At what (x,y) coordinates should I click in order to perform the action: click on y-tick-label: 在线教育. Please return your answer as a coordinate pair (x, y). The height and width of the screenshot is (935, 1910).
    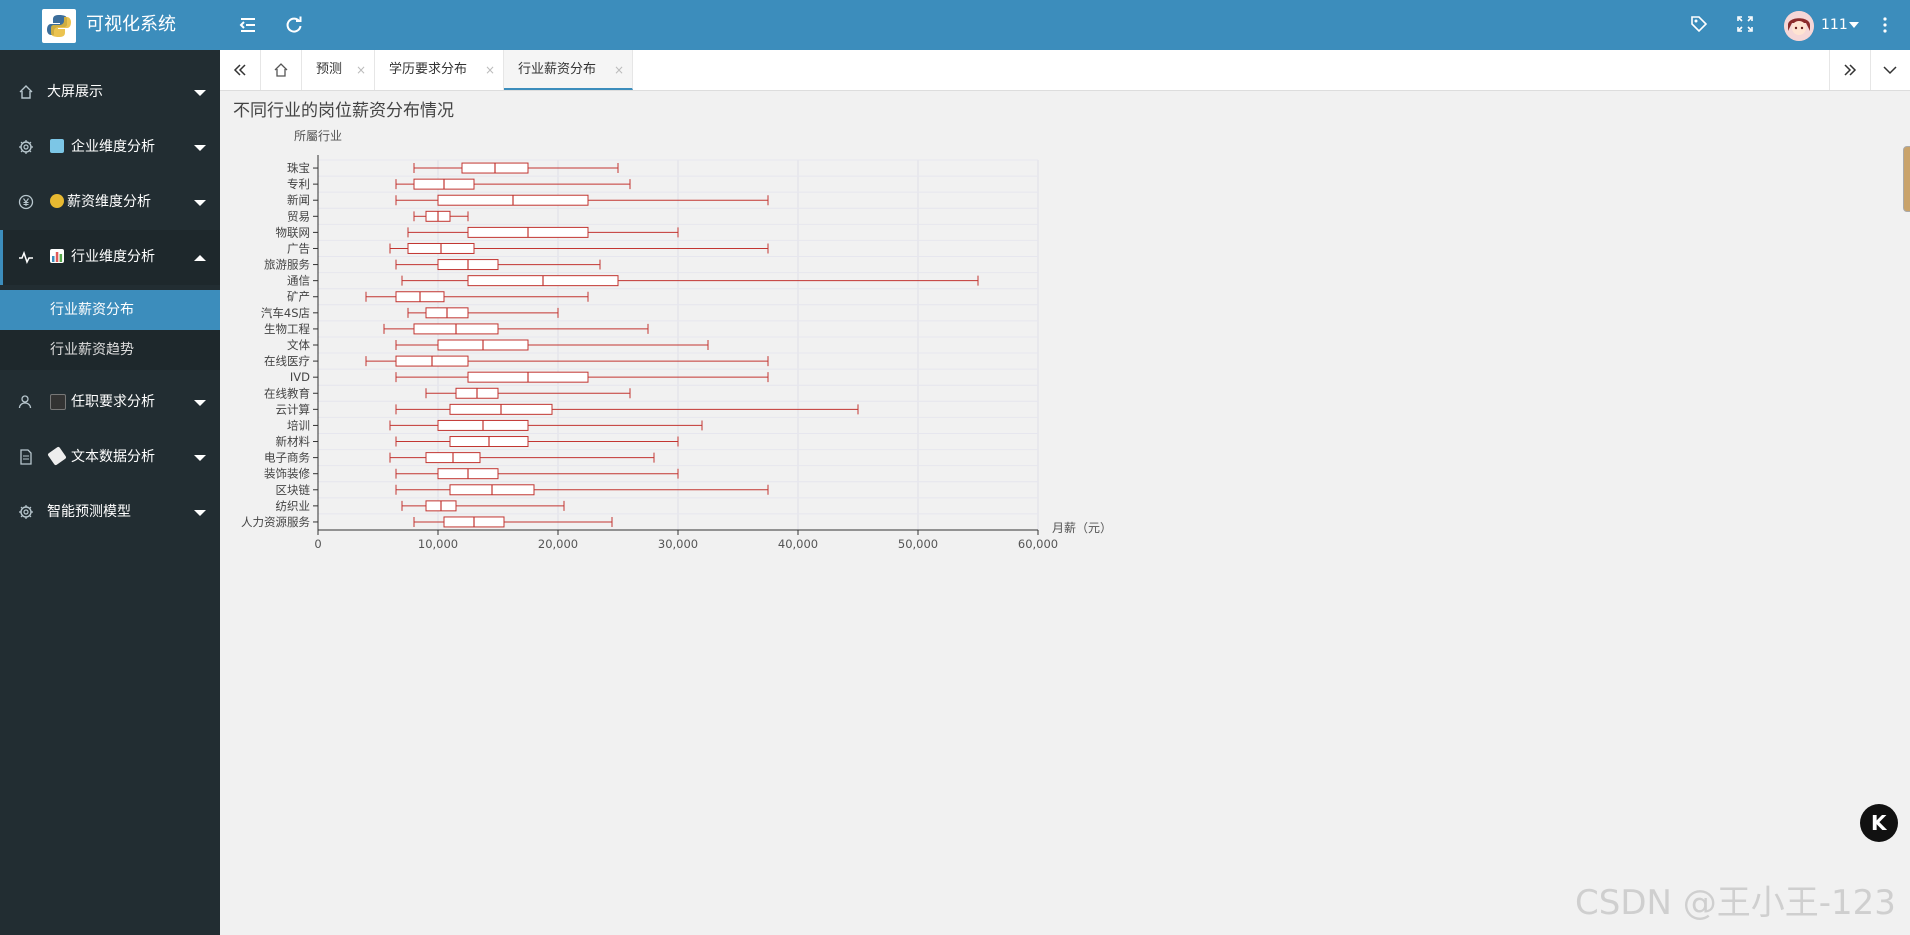
    Looking at the image, I should click on (287, 393).